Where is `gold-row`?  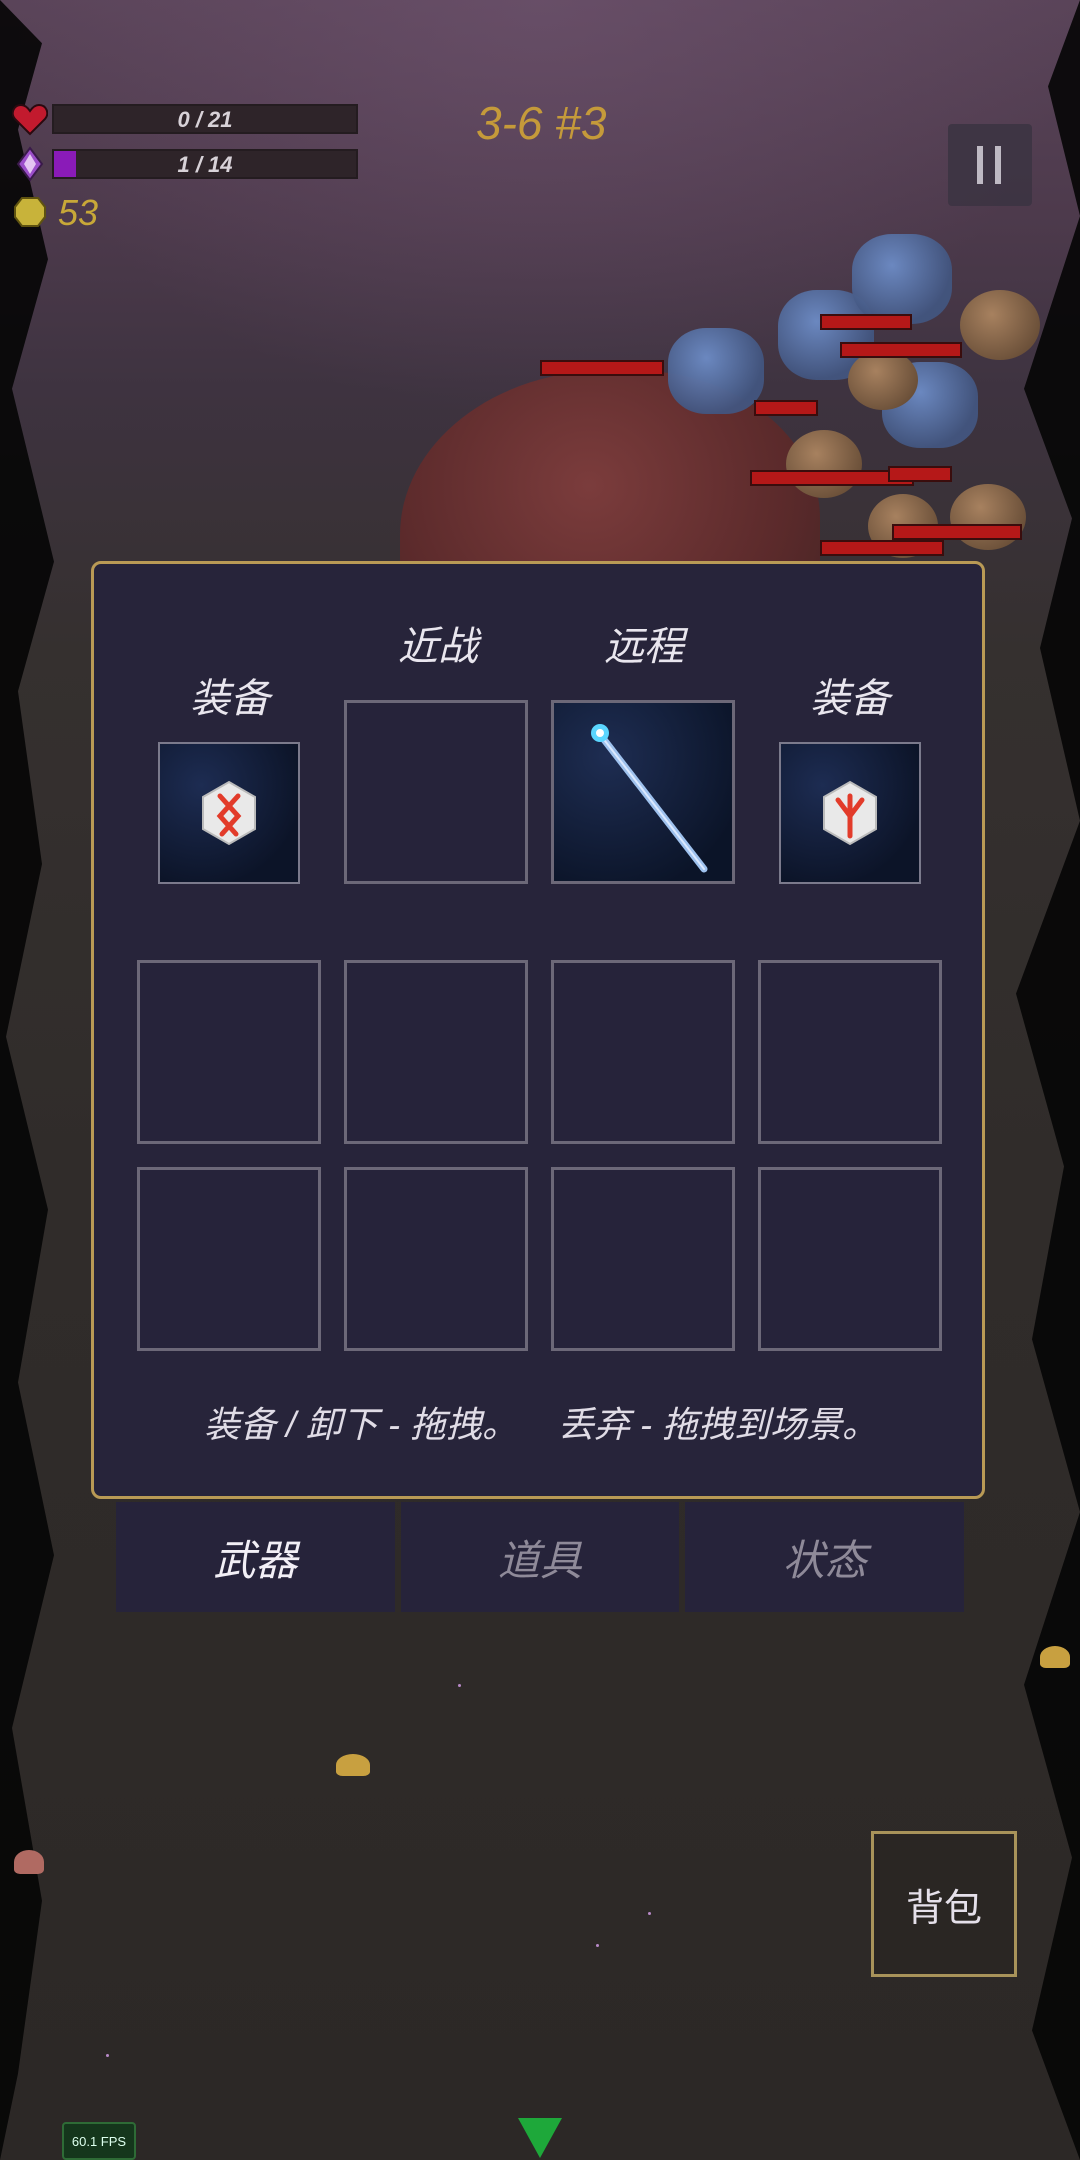 gold-row is located at coordinates (30, 212).